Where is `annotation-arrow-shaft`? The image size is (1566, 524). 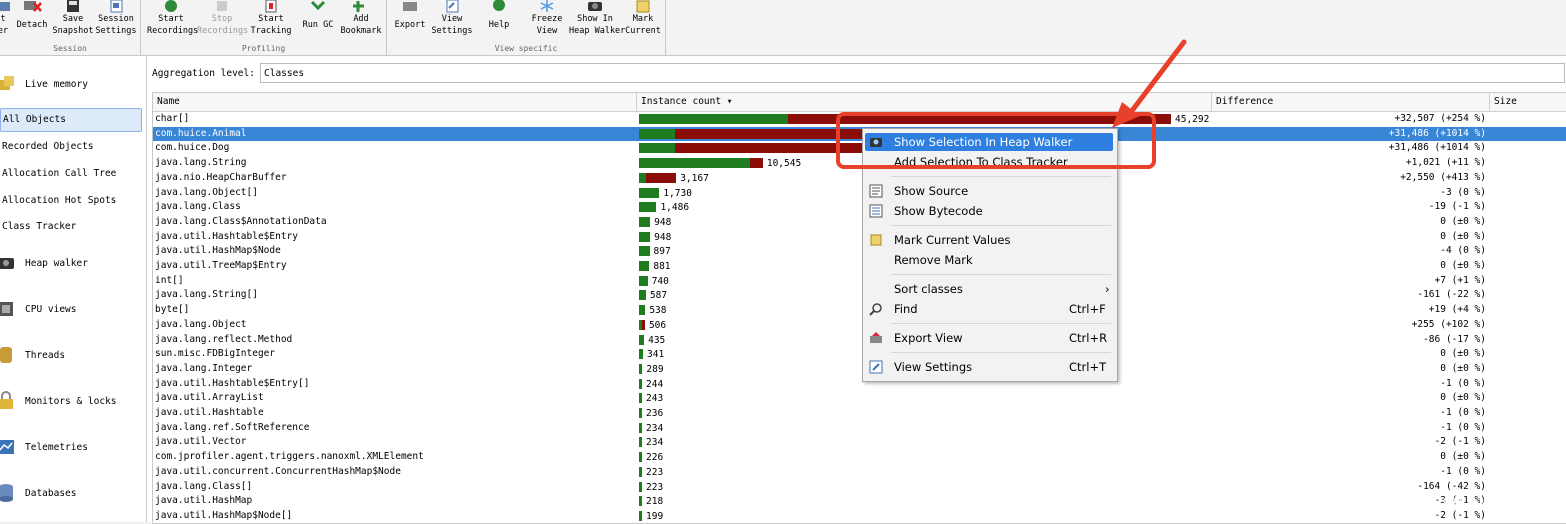
annotation-arrow-shaft is located at coordinates (1156, 79).